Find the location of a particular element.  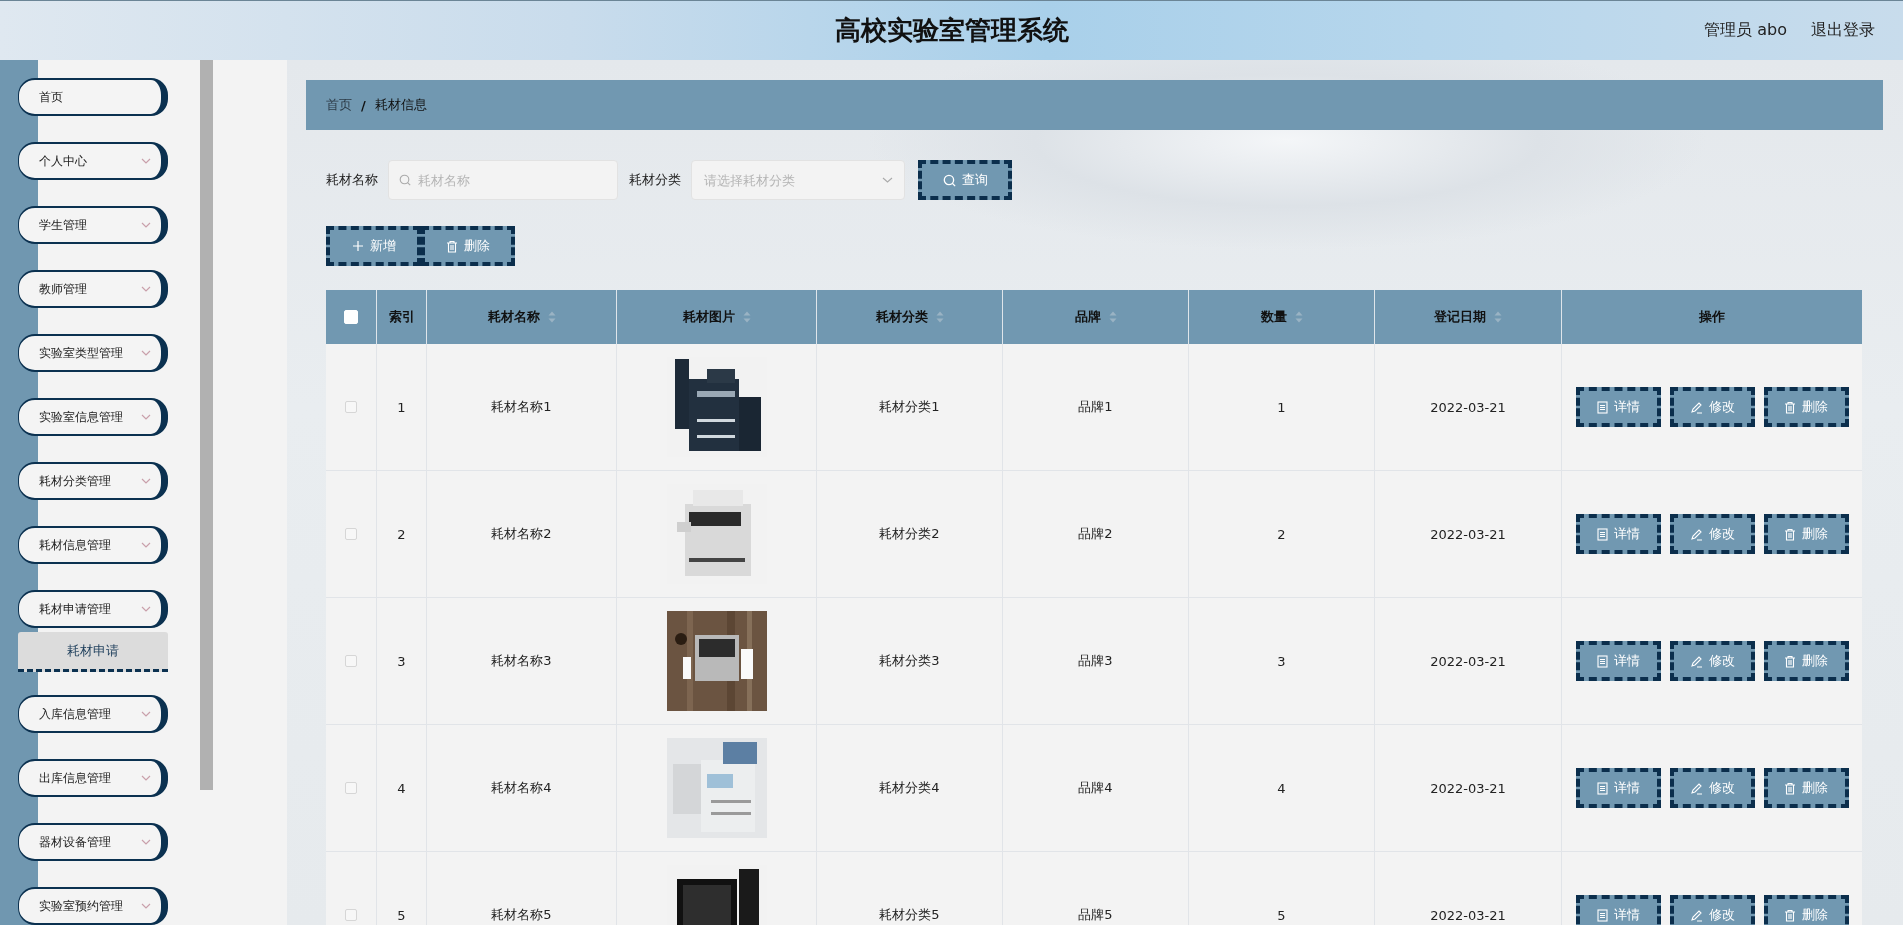

user-name: 管理员 abo is located at coordinates (1745, 30).